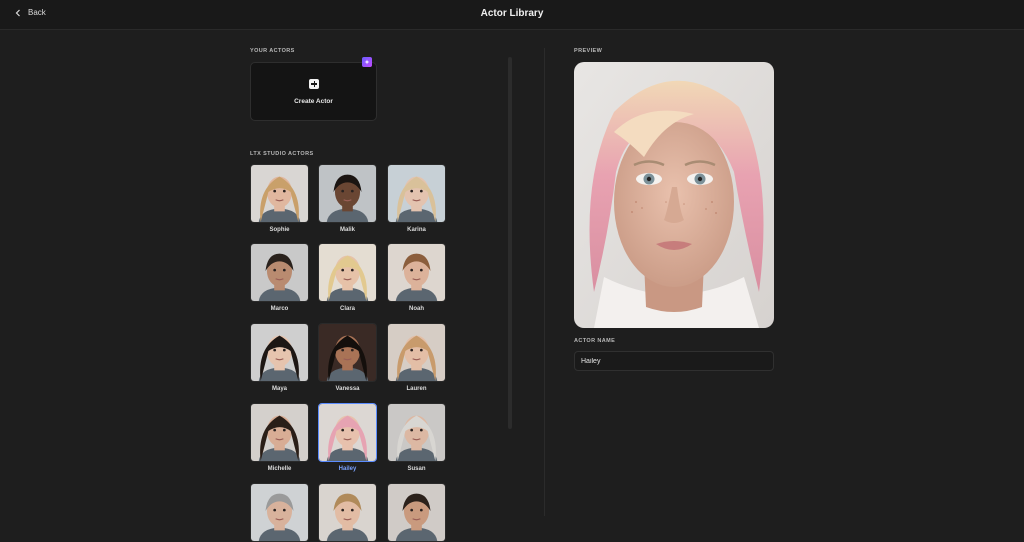  I want to click on actor-card-malik: Malik, so click(347, 198).